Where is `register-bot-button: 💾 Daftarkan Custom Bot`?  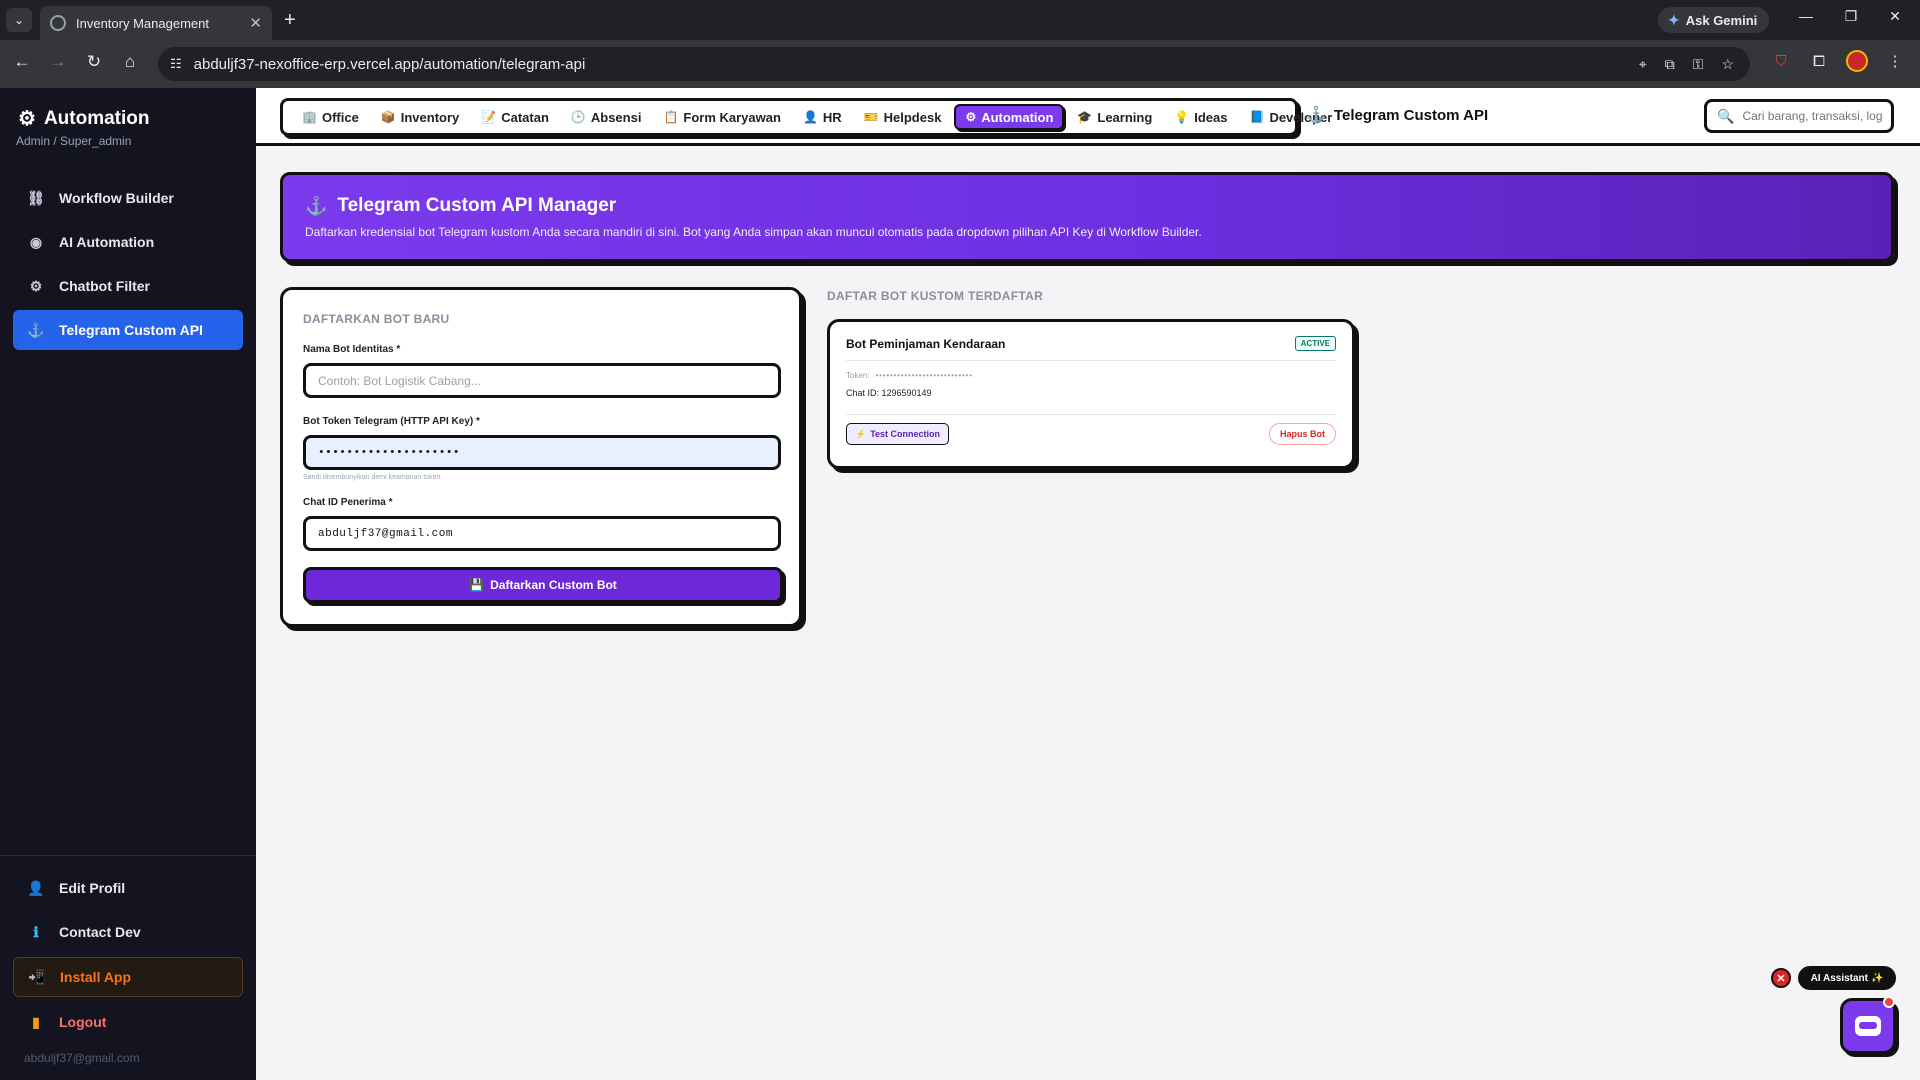
register-bot-button: 💾 Daftarkan Custom Bot is located at coordinates (543, 585).